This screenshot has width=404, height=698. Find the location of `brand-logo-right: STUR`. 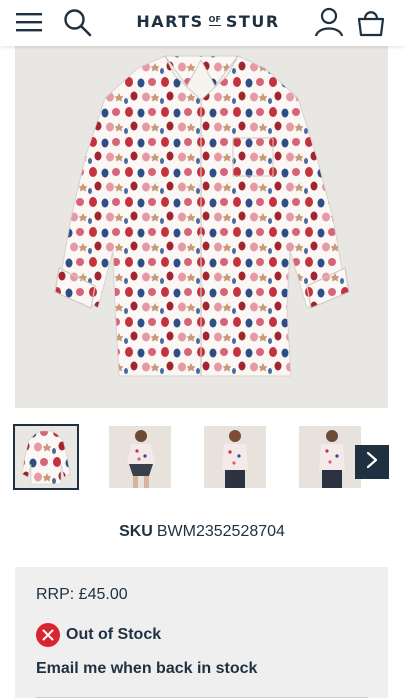

brand-logo-right: STUR is located at coordinates (252, 21).